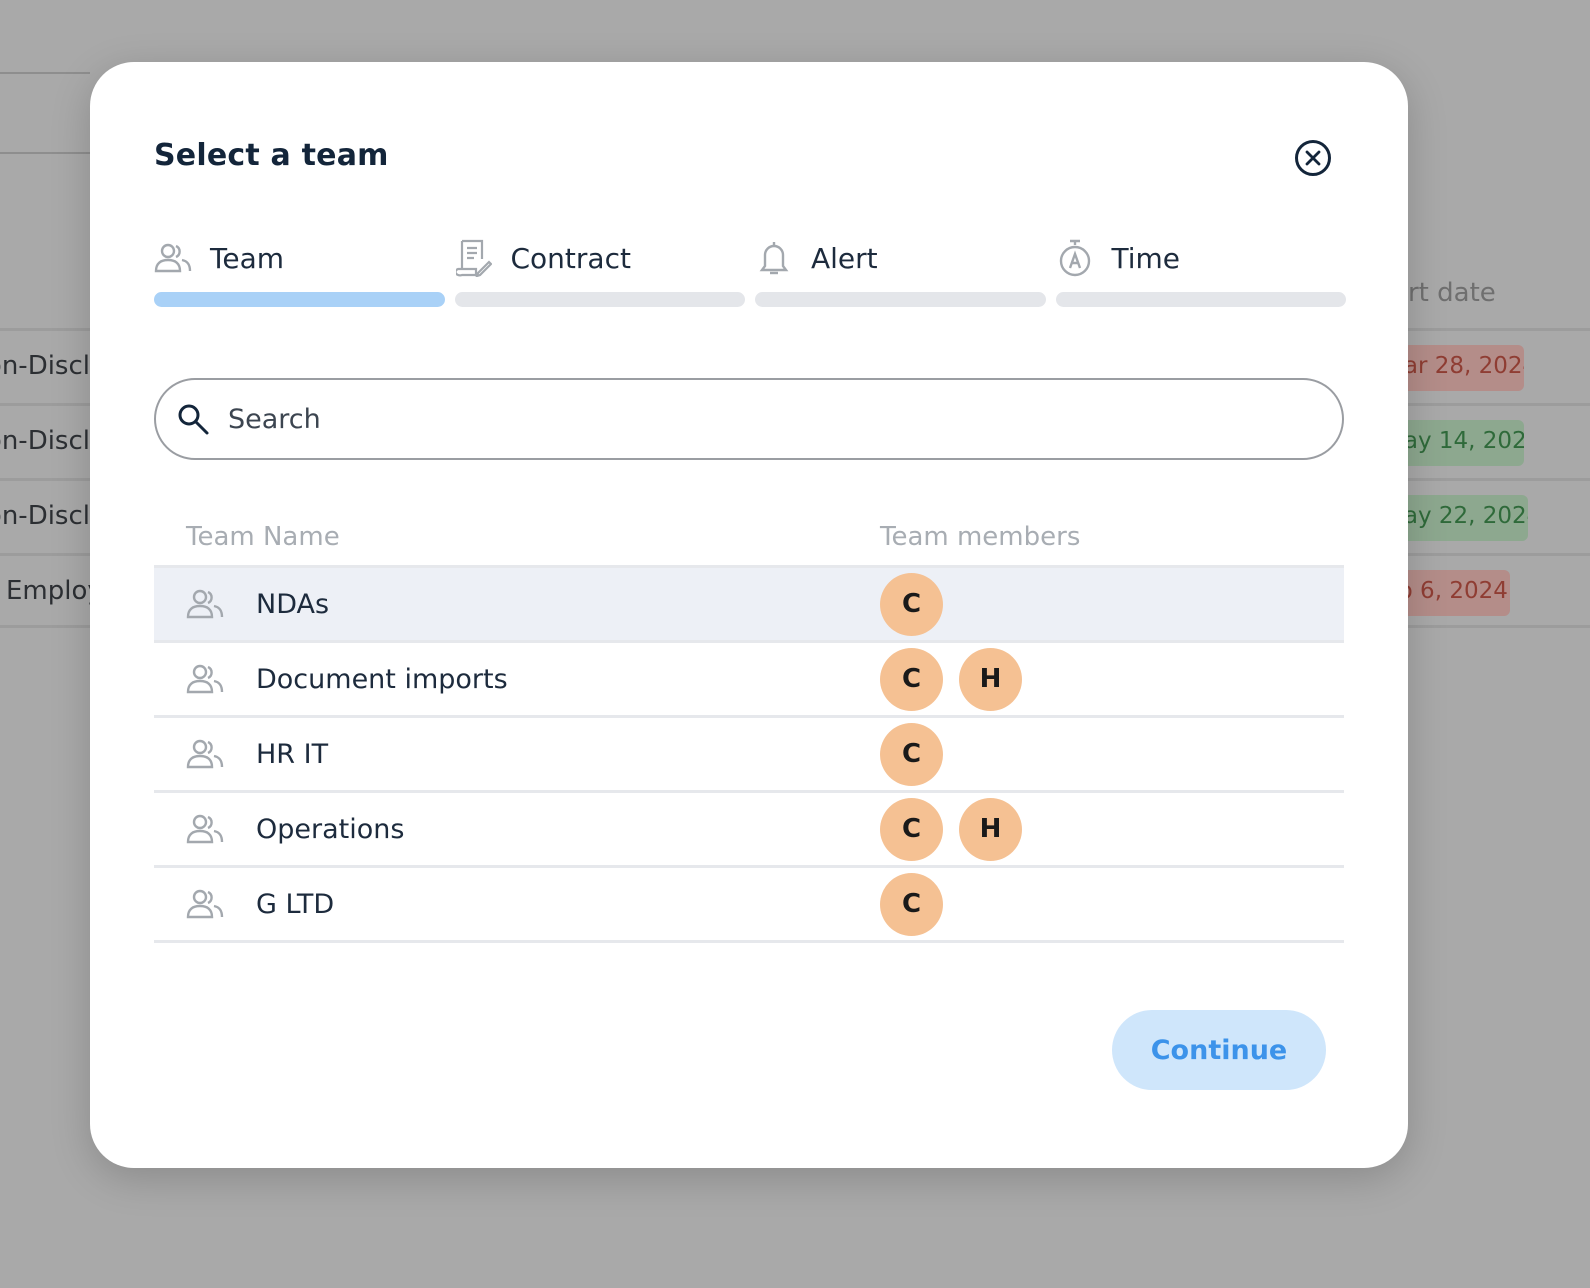 The width and height of the screenshot is (1590, 1288). I want to click on modal-title: Select a team, so click(271, 155).